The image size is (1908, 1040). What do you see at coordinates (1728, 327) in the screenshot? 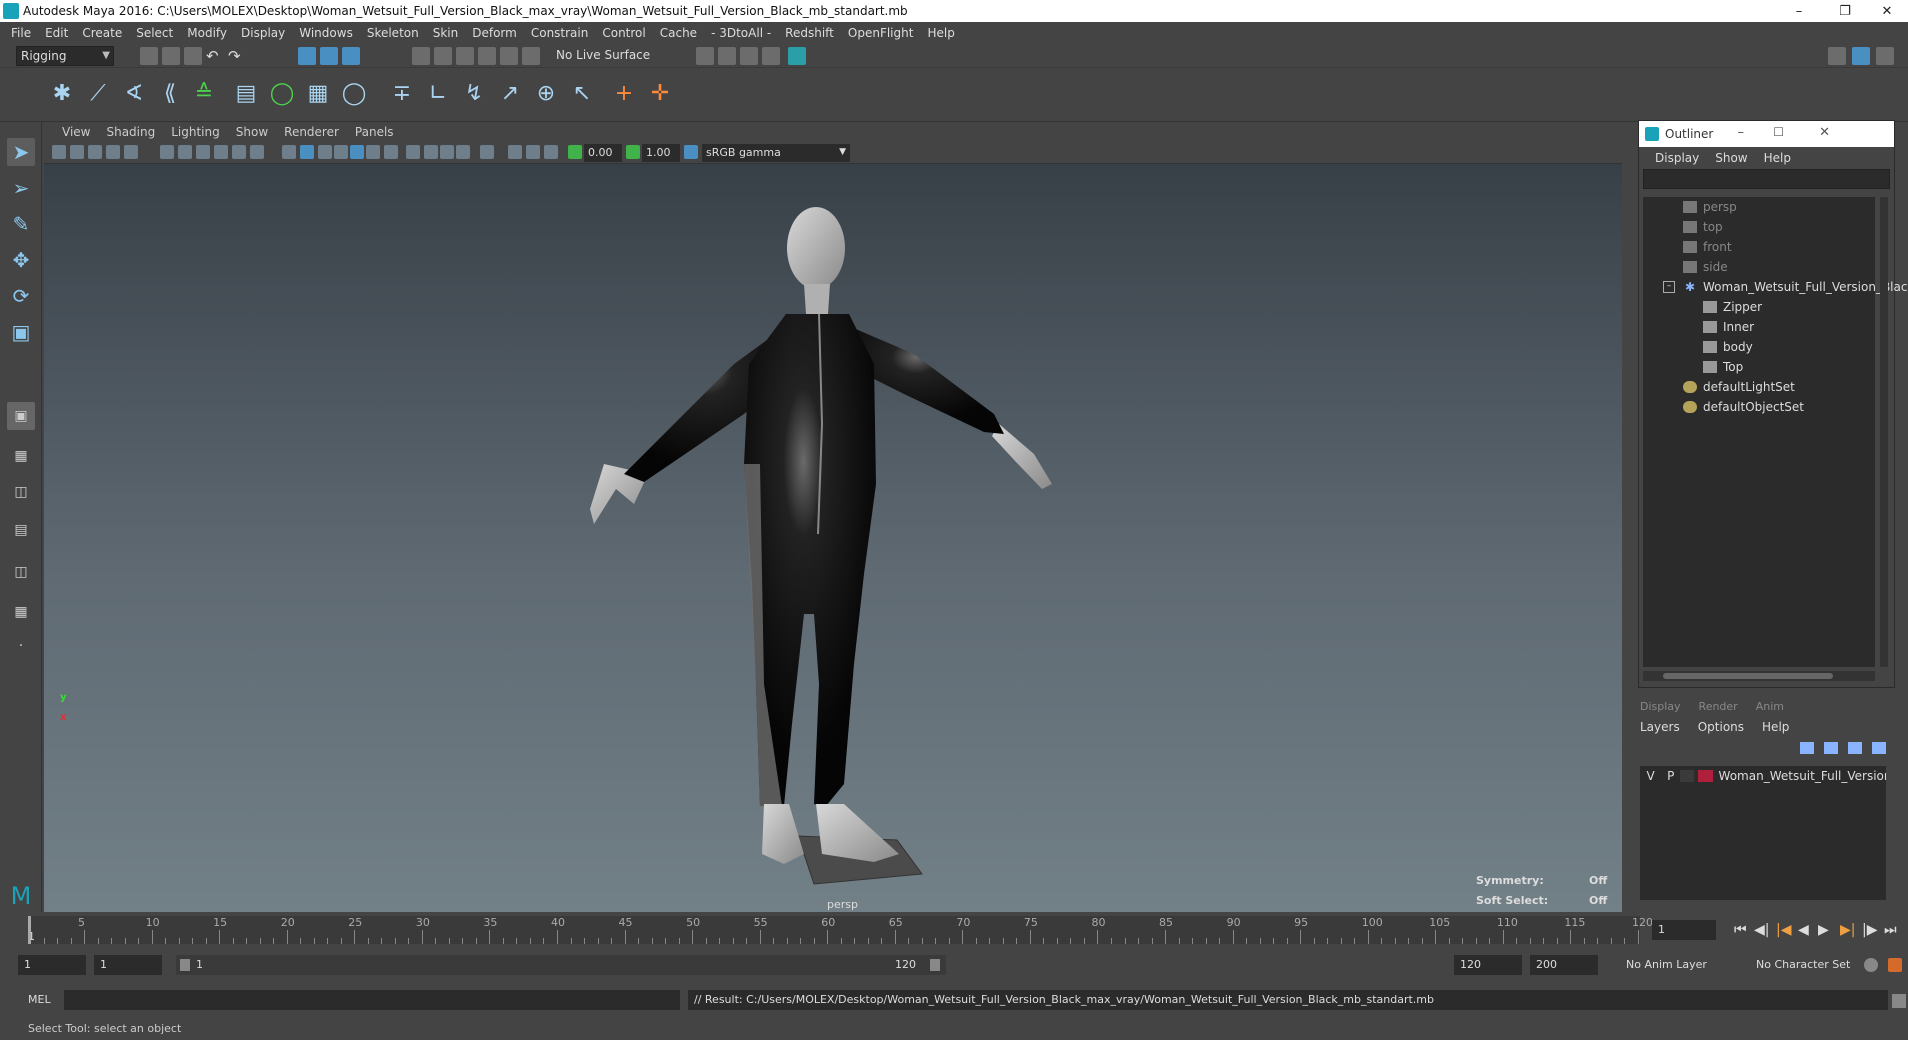
I see `outliner-item: Inner` at bounding box center [1728, 327].